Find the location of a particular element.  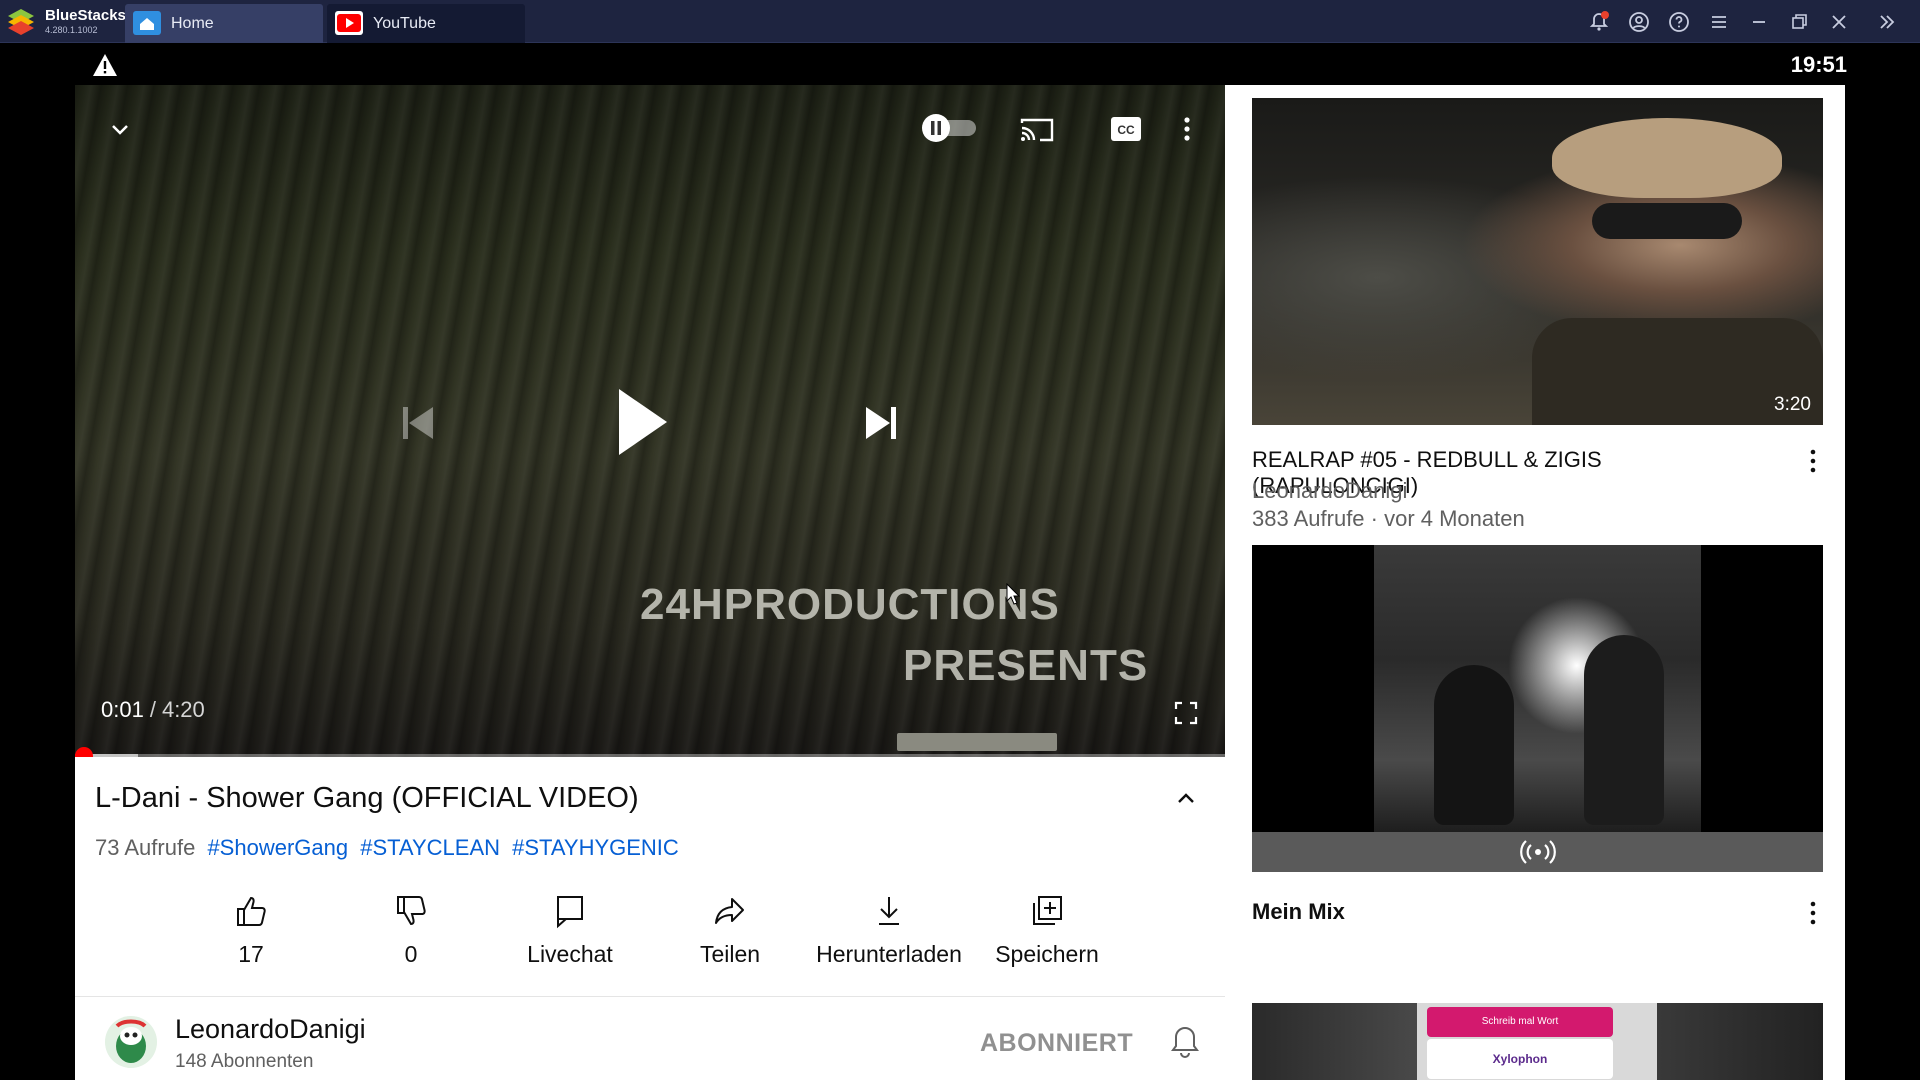

subscribed-button: ABONNIERT is located at coordinates (1056, 1043).